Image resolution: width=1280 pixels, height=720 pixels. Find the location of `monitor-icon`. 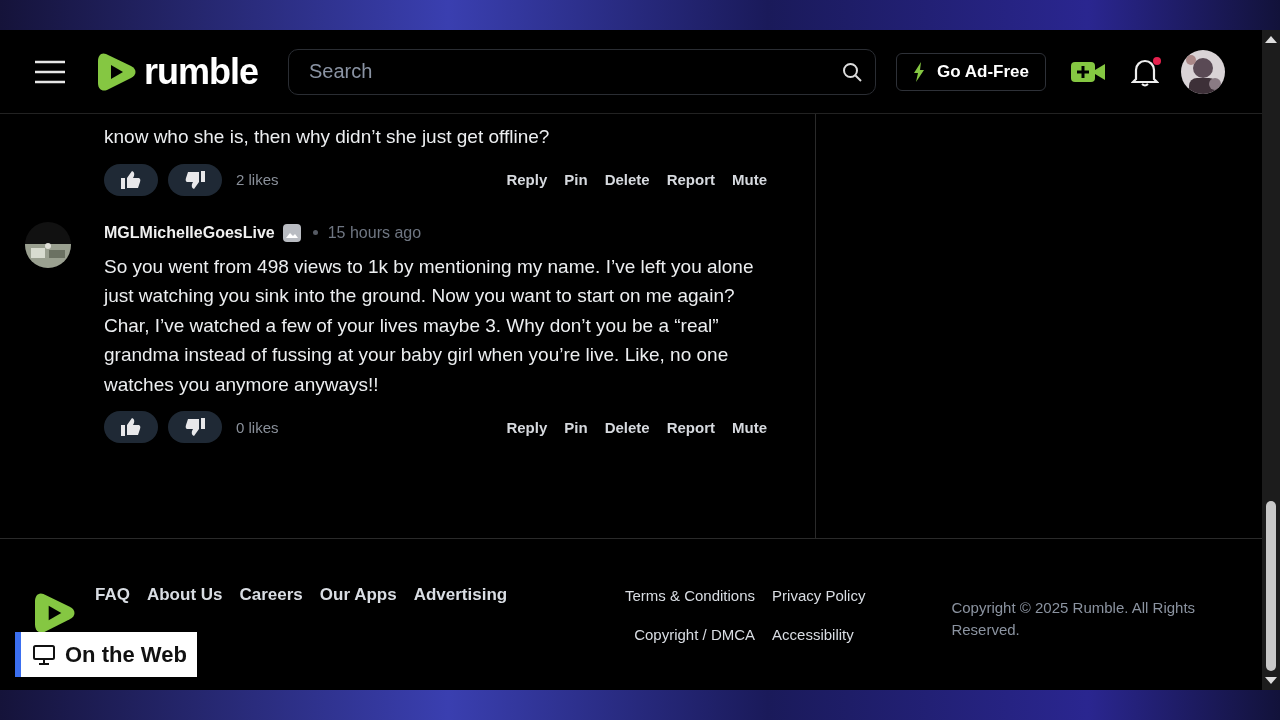

monitor-icon is located at coordinates (44, 654).